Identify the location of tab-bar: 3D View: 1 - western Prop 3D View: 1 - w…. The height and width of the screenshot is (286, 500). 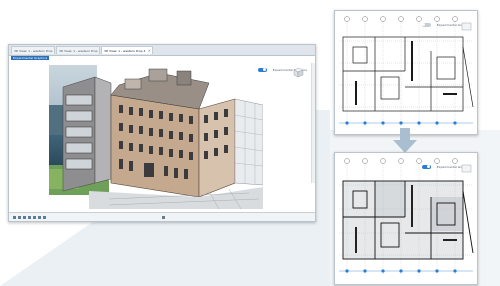
(162, 50).